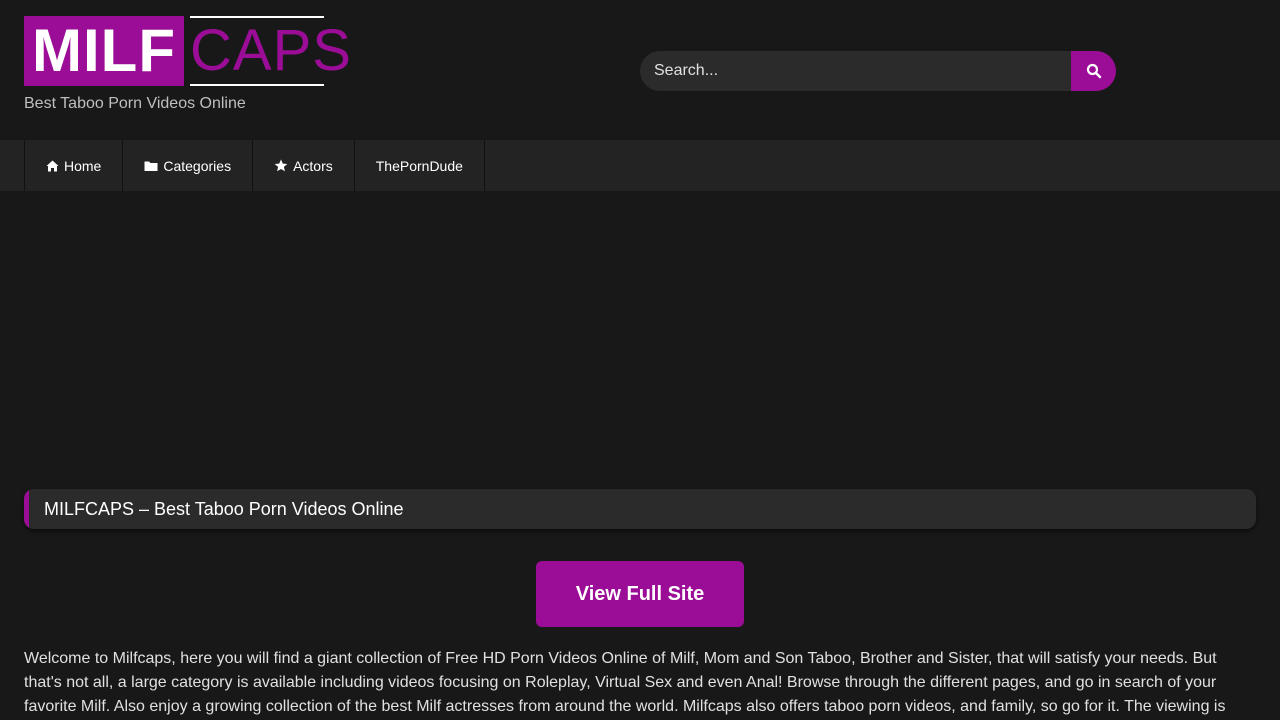  I want to click on search-button, so click(1093, 71).